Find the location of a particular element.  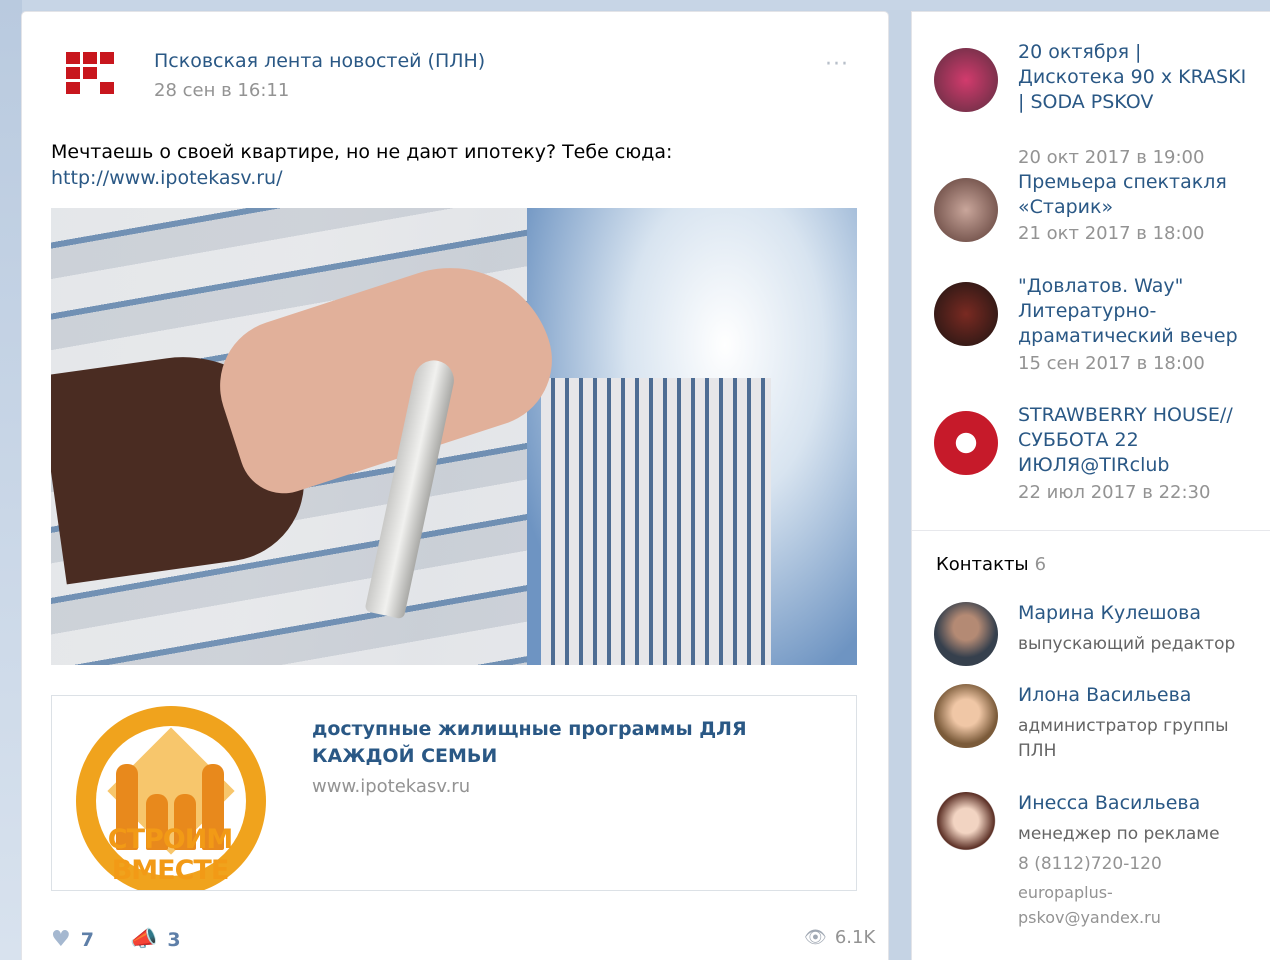

contacts-count: 6 is located at coordinates (1040, 564).